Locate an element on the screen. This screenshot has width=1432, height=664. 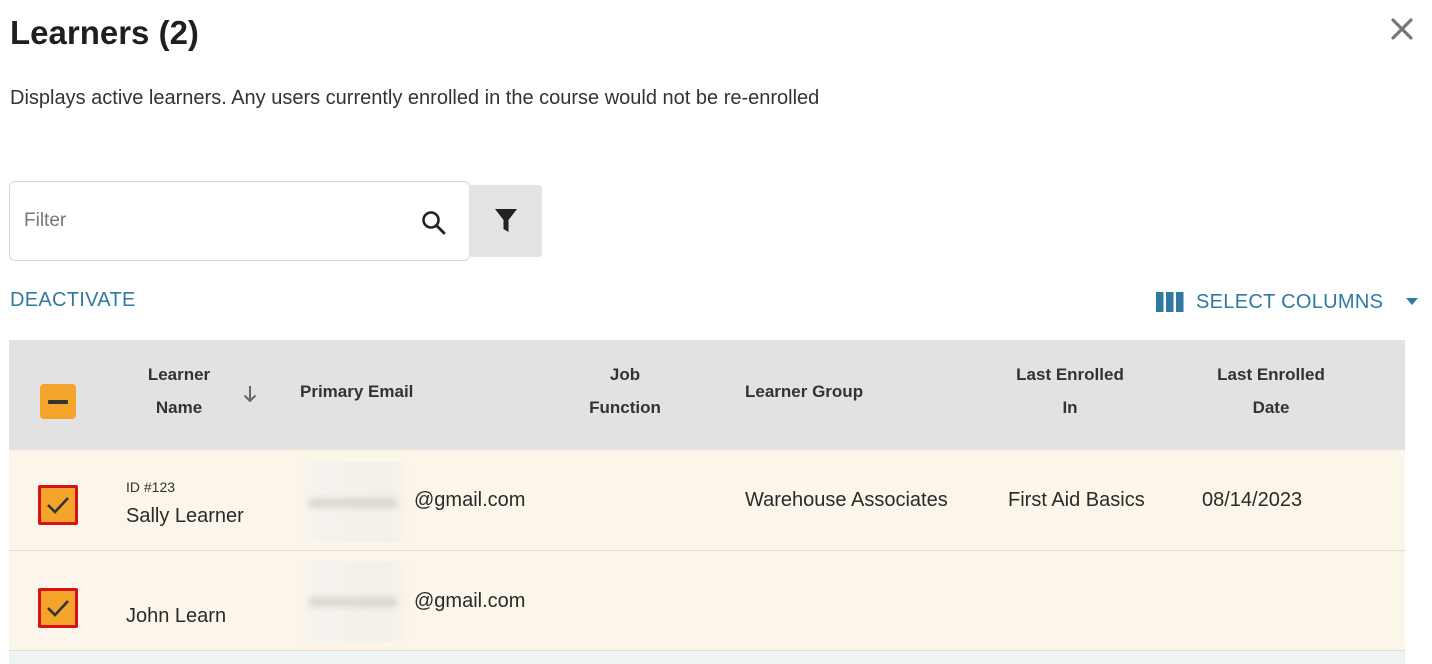
column-header-learner-name: Learner Name is located at coordinates (179, 391).